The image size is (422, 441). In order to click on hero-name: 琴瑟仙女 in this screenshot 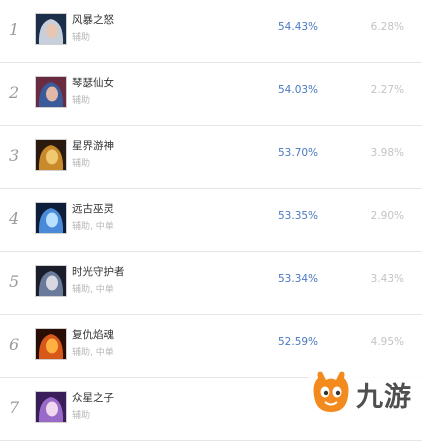, I will do `click(93, 82)`.